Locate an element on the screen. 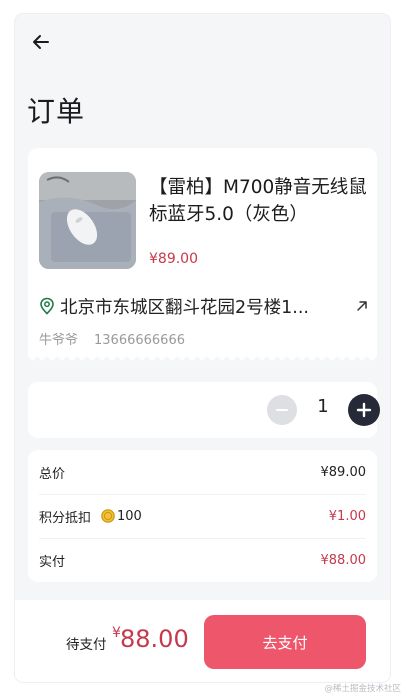 This screenshot has height=696, width=405. paid-row: 实付 ¥88.00 is located at coordinates (202, 560).